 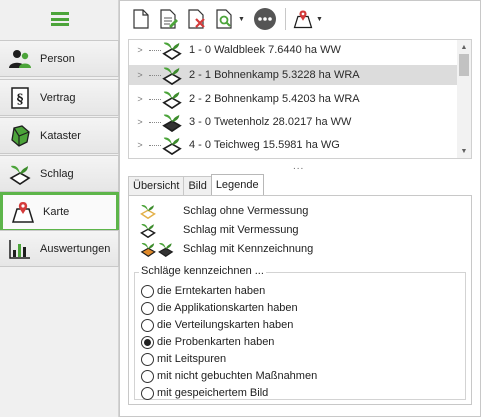 I want to click on delete-document-icon, so click(x=197, y=19).